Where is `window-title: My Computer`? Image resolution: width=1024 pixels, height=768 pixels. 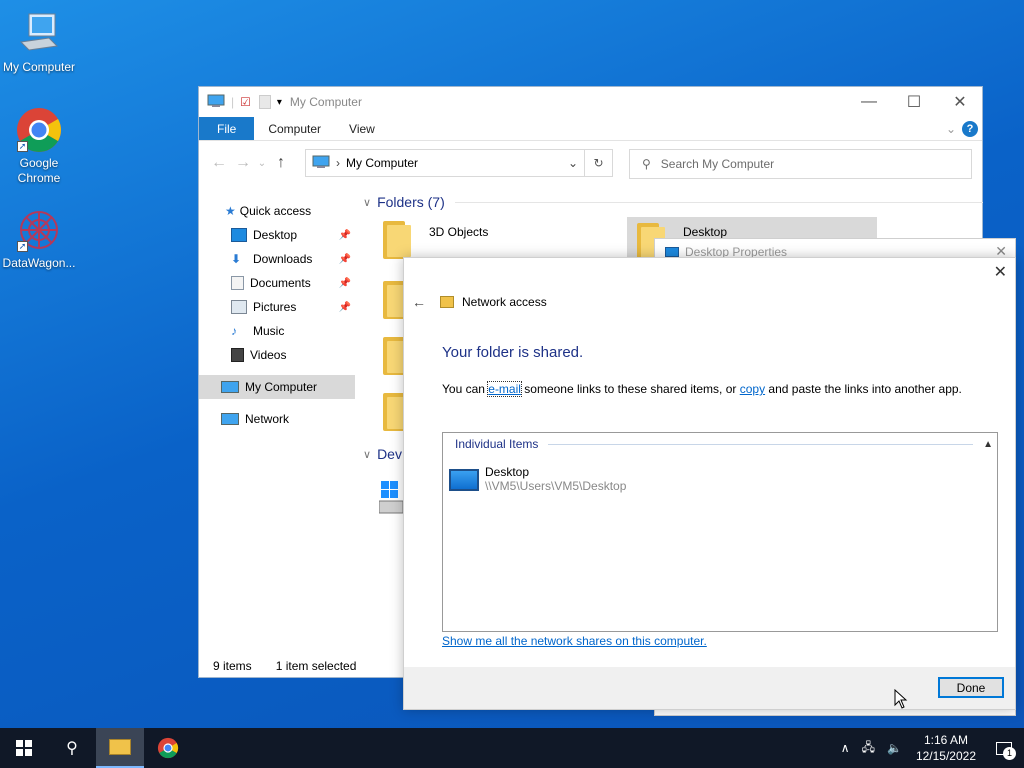
window-title: My Computer is located at coordinates (325, 102).